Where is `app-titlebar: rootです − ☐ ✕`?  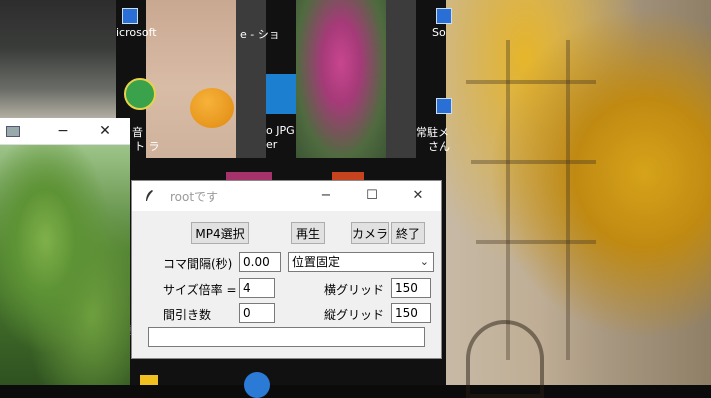 app-titlebar: rootです − ☐ ✕ is located at coordinates (286, 196).